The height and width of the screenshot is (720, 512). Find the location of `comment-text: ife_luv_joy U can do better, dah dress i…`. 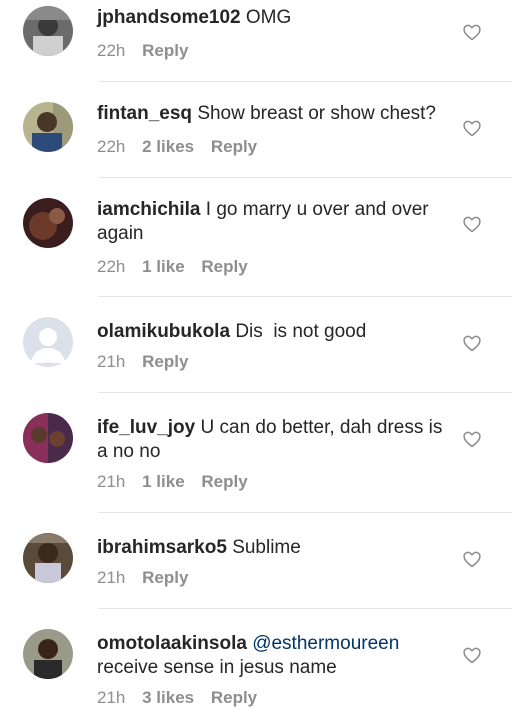

comment-text: ife_luv_joy U can do better, dah dress i… is located at coordinates (274, 440).